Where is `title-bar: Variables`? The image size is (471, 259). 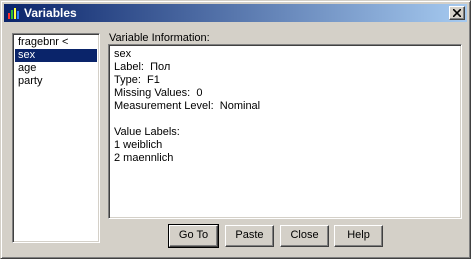 title-bar: Variables is located at coordinates (235, 13).